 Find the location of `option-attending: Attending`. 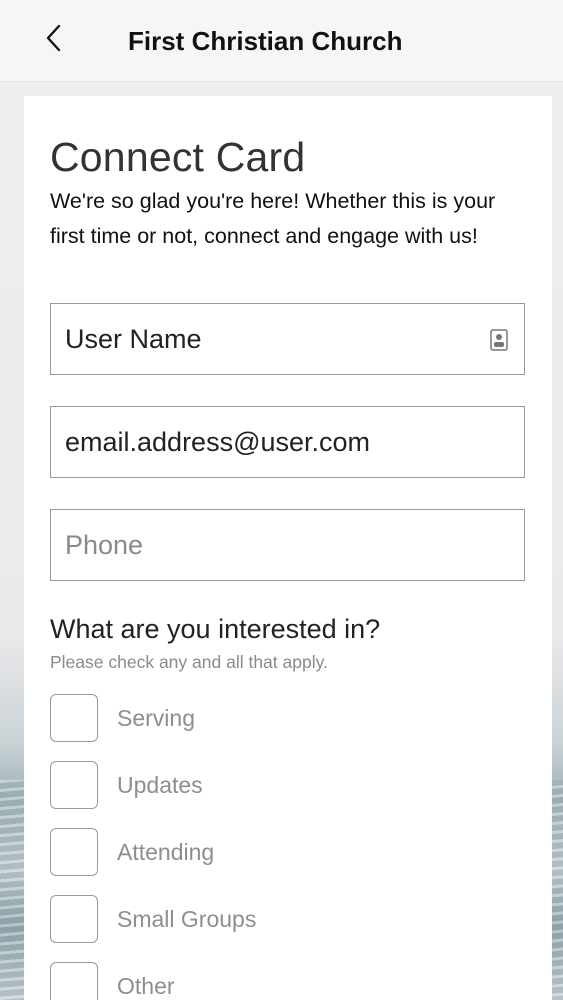

option-attending: Attending is located at coordinates (250, 852).